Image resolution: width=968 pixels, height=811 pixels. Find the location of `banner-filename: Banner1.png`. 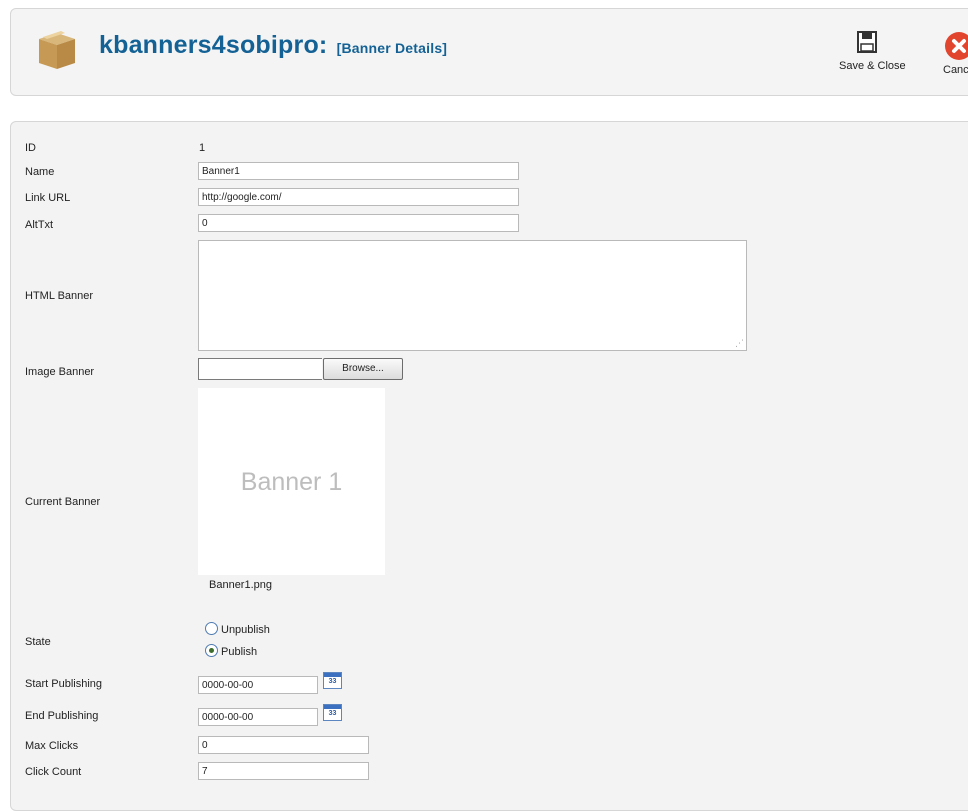

banner-filename: Banner1.png is located at coordinates (240, 585).